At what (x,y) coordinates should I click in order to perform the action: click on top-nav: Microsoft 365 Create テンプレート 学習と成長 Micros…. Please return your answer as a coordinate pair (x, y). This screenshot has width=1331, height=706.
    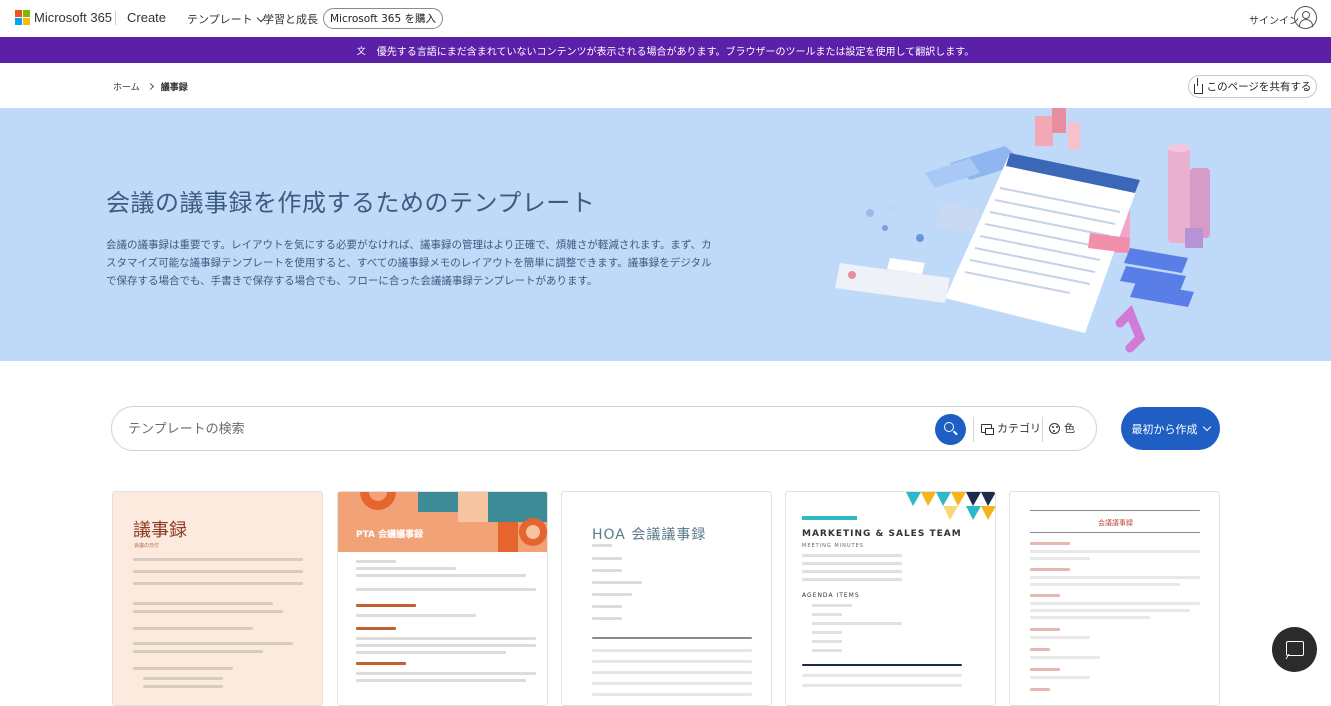
    Looking at the image, I should click on (665, 18).